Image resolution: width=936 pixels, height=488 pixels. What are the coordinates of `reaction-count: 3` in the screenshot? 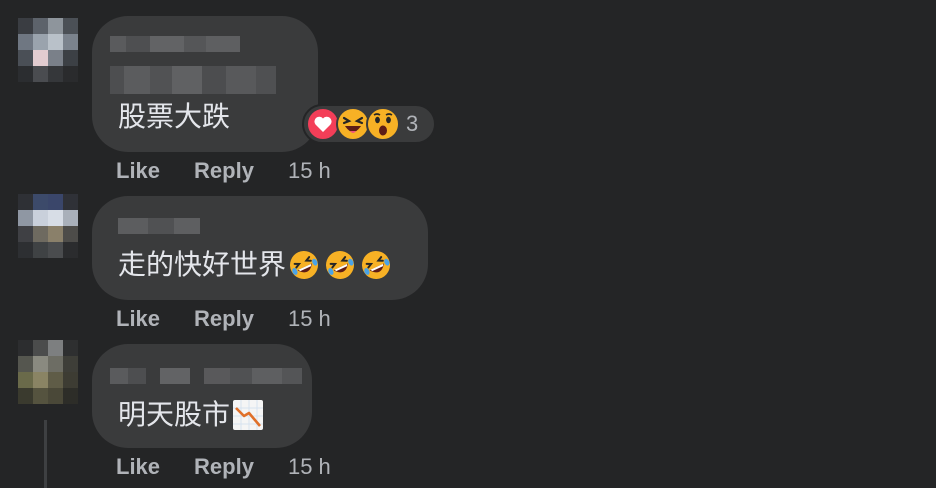 It's located at (412, 123).